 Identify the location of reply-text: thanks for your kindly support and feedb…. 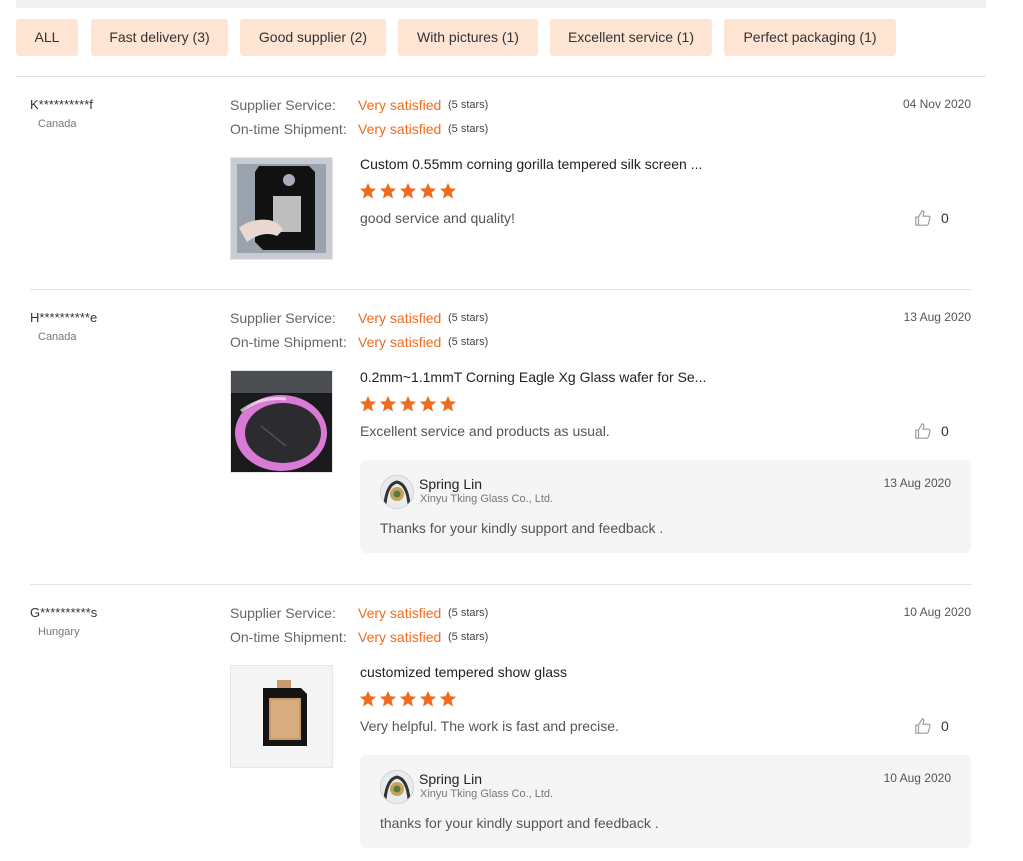
(519, 823).